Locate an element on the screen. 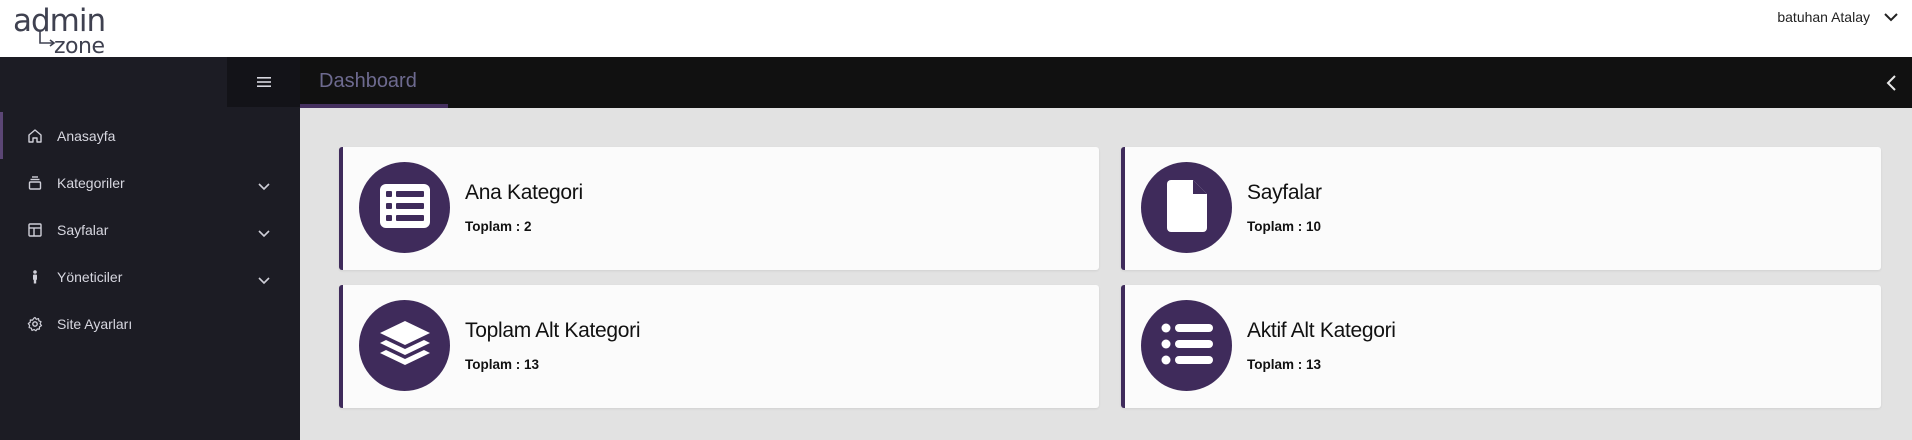 The height and width of the screenshot is (440, 1912). home-icon is located at coordinates (35, 136).